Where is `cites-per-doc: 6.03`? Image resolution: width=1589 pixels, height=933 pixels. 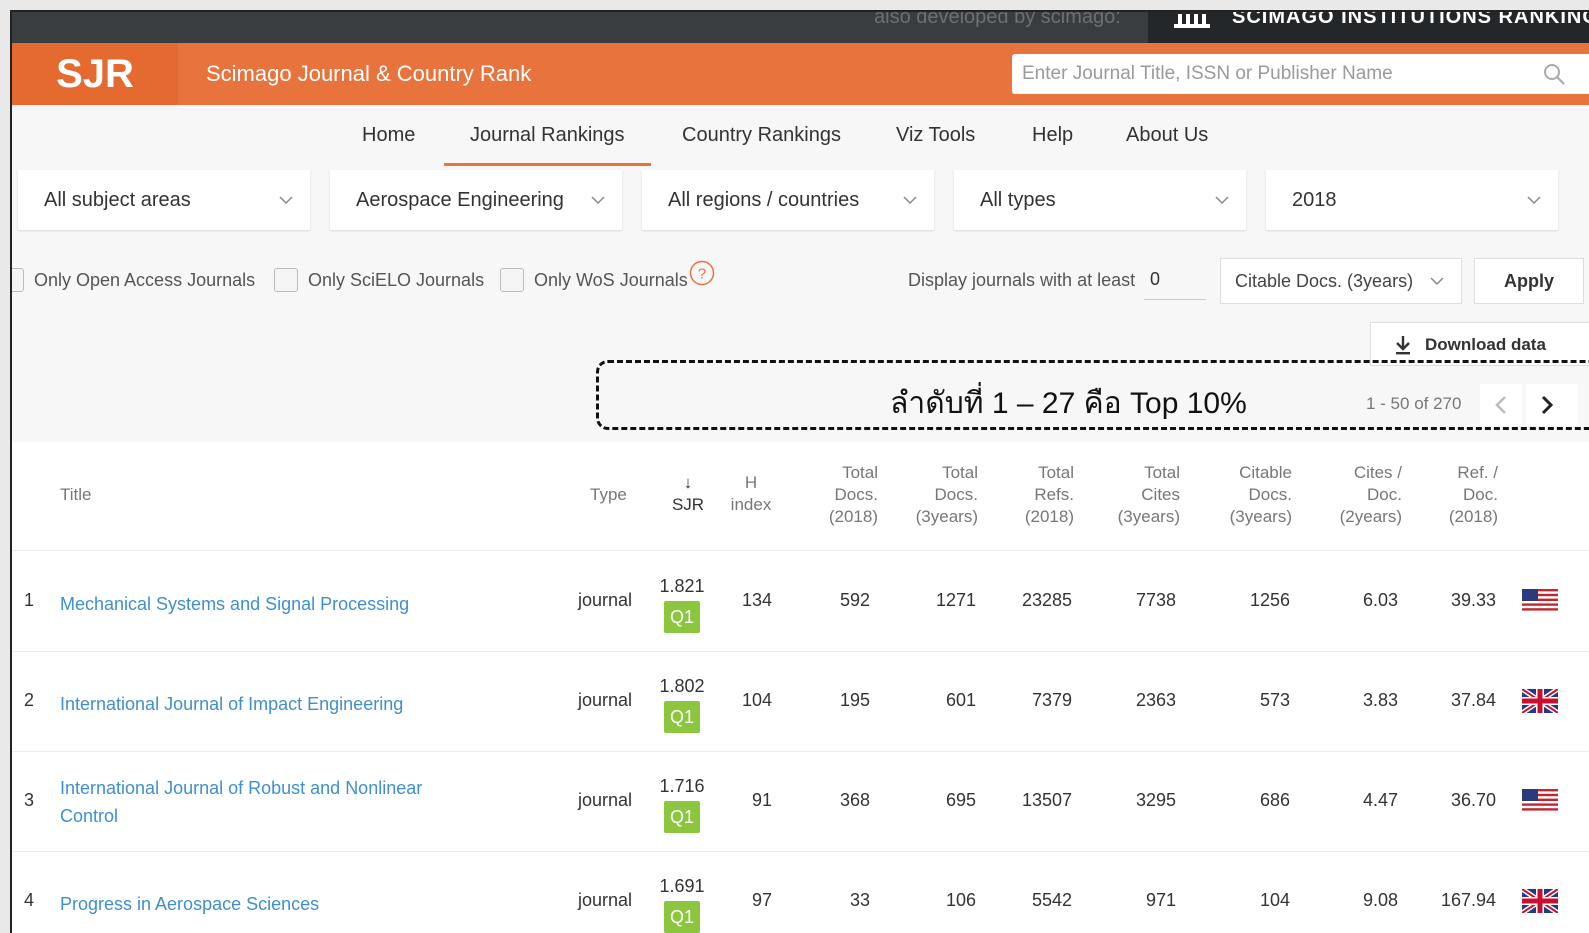 cites-per-doc: 6.03 is located at coordinates (1380, 600).